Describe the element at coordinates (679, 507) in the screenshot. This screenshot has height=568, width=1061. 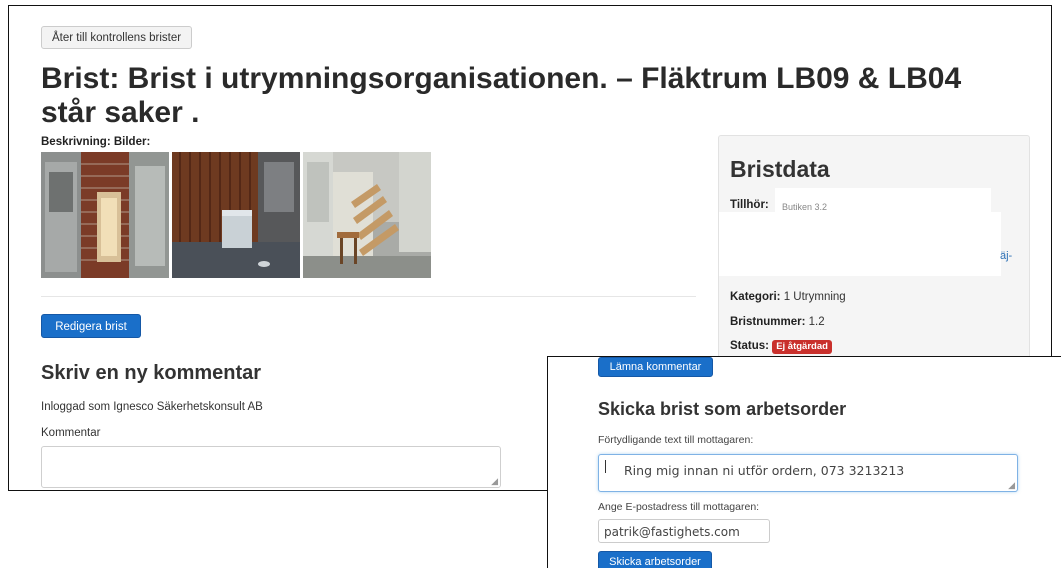
I see `email-label: Ange E-postadress till mottagaren:` at that location.